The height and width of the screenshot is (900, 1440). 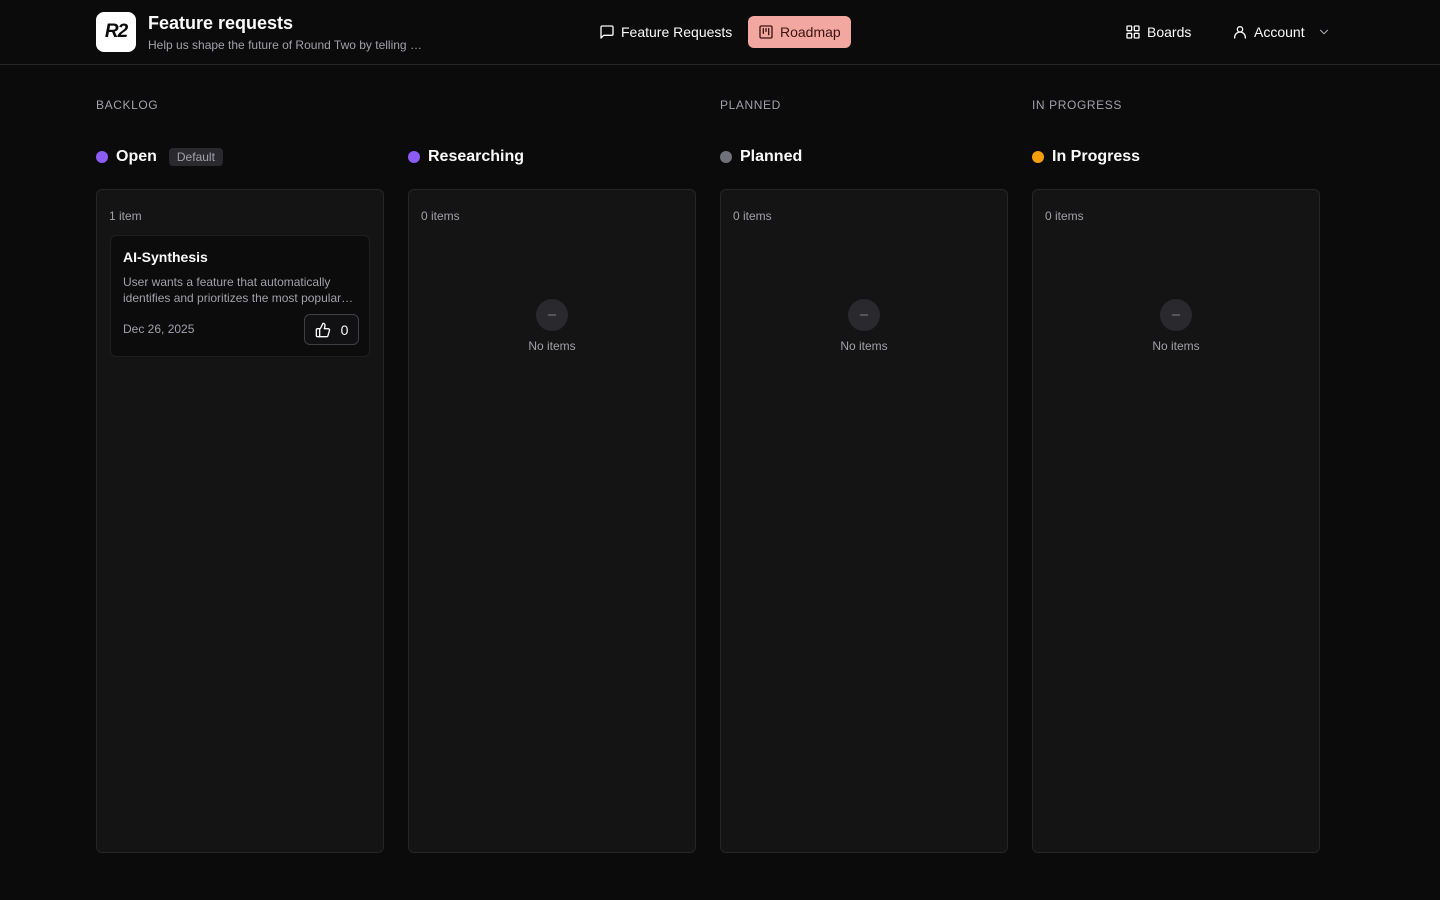 I want to click on column-header-researching: Researching, so click(x=466, y=157).